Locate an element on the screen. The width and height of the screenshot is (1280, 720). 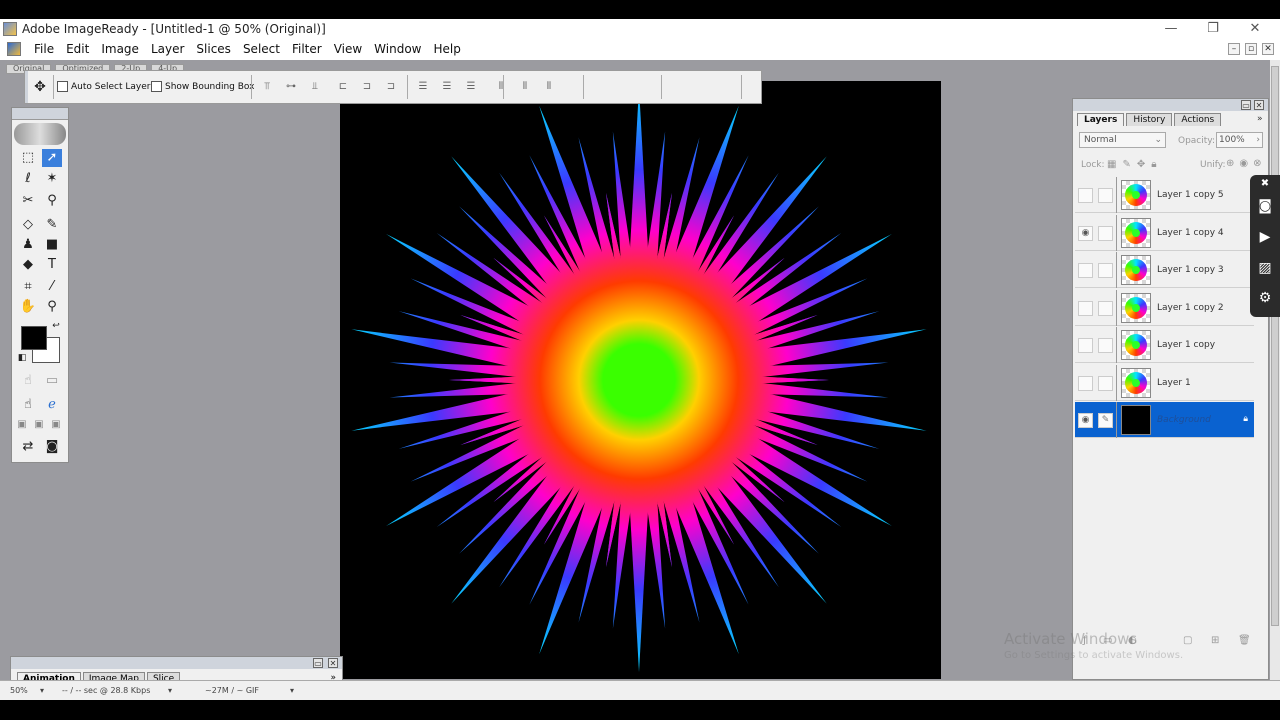
gallery-icon: ▨ is located at coordinates (1265, 268).